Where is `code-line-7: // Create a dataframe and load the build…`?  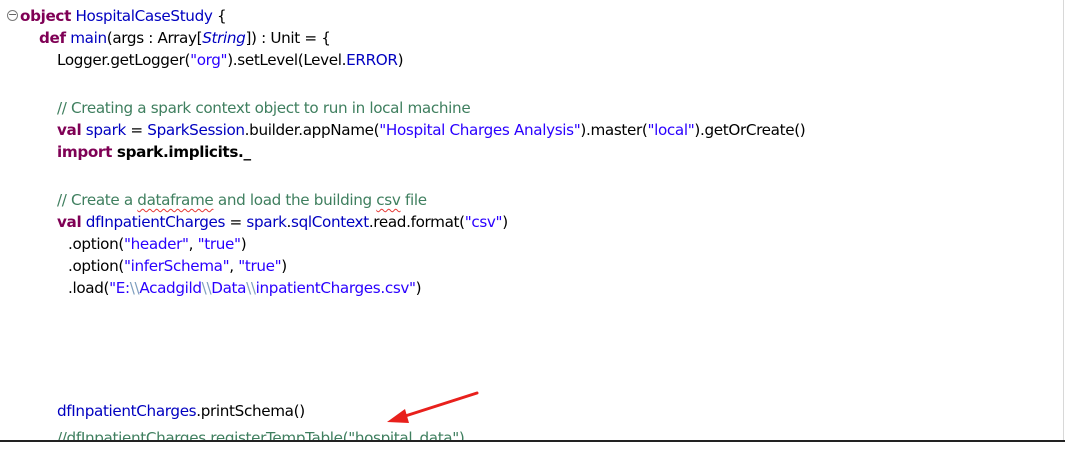
code-line-7: // Create a dataframe and load the build… is located at coordinates (242, 200).